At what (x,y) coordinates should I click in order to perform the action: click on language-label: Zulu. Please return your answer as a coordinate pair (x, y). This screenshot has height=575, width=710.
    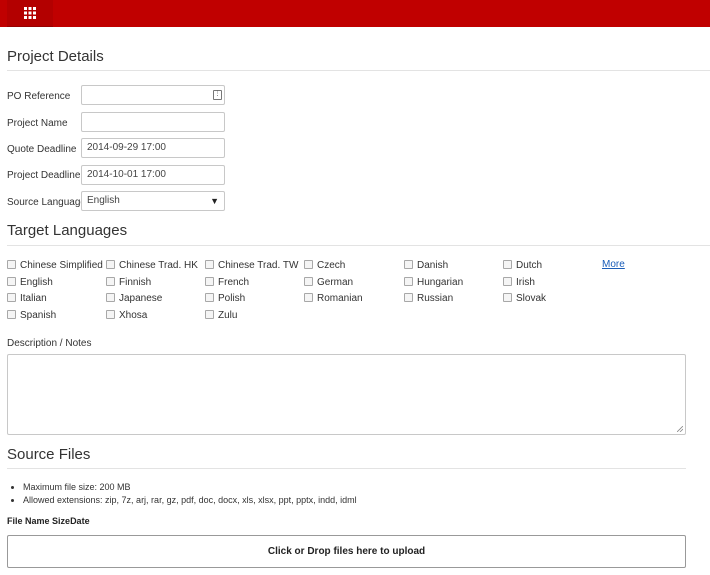
    Looking at the image, I should click on (228, 315).